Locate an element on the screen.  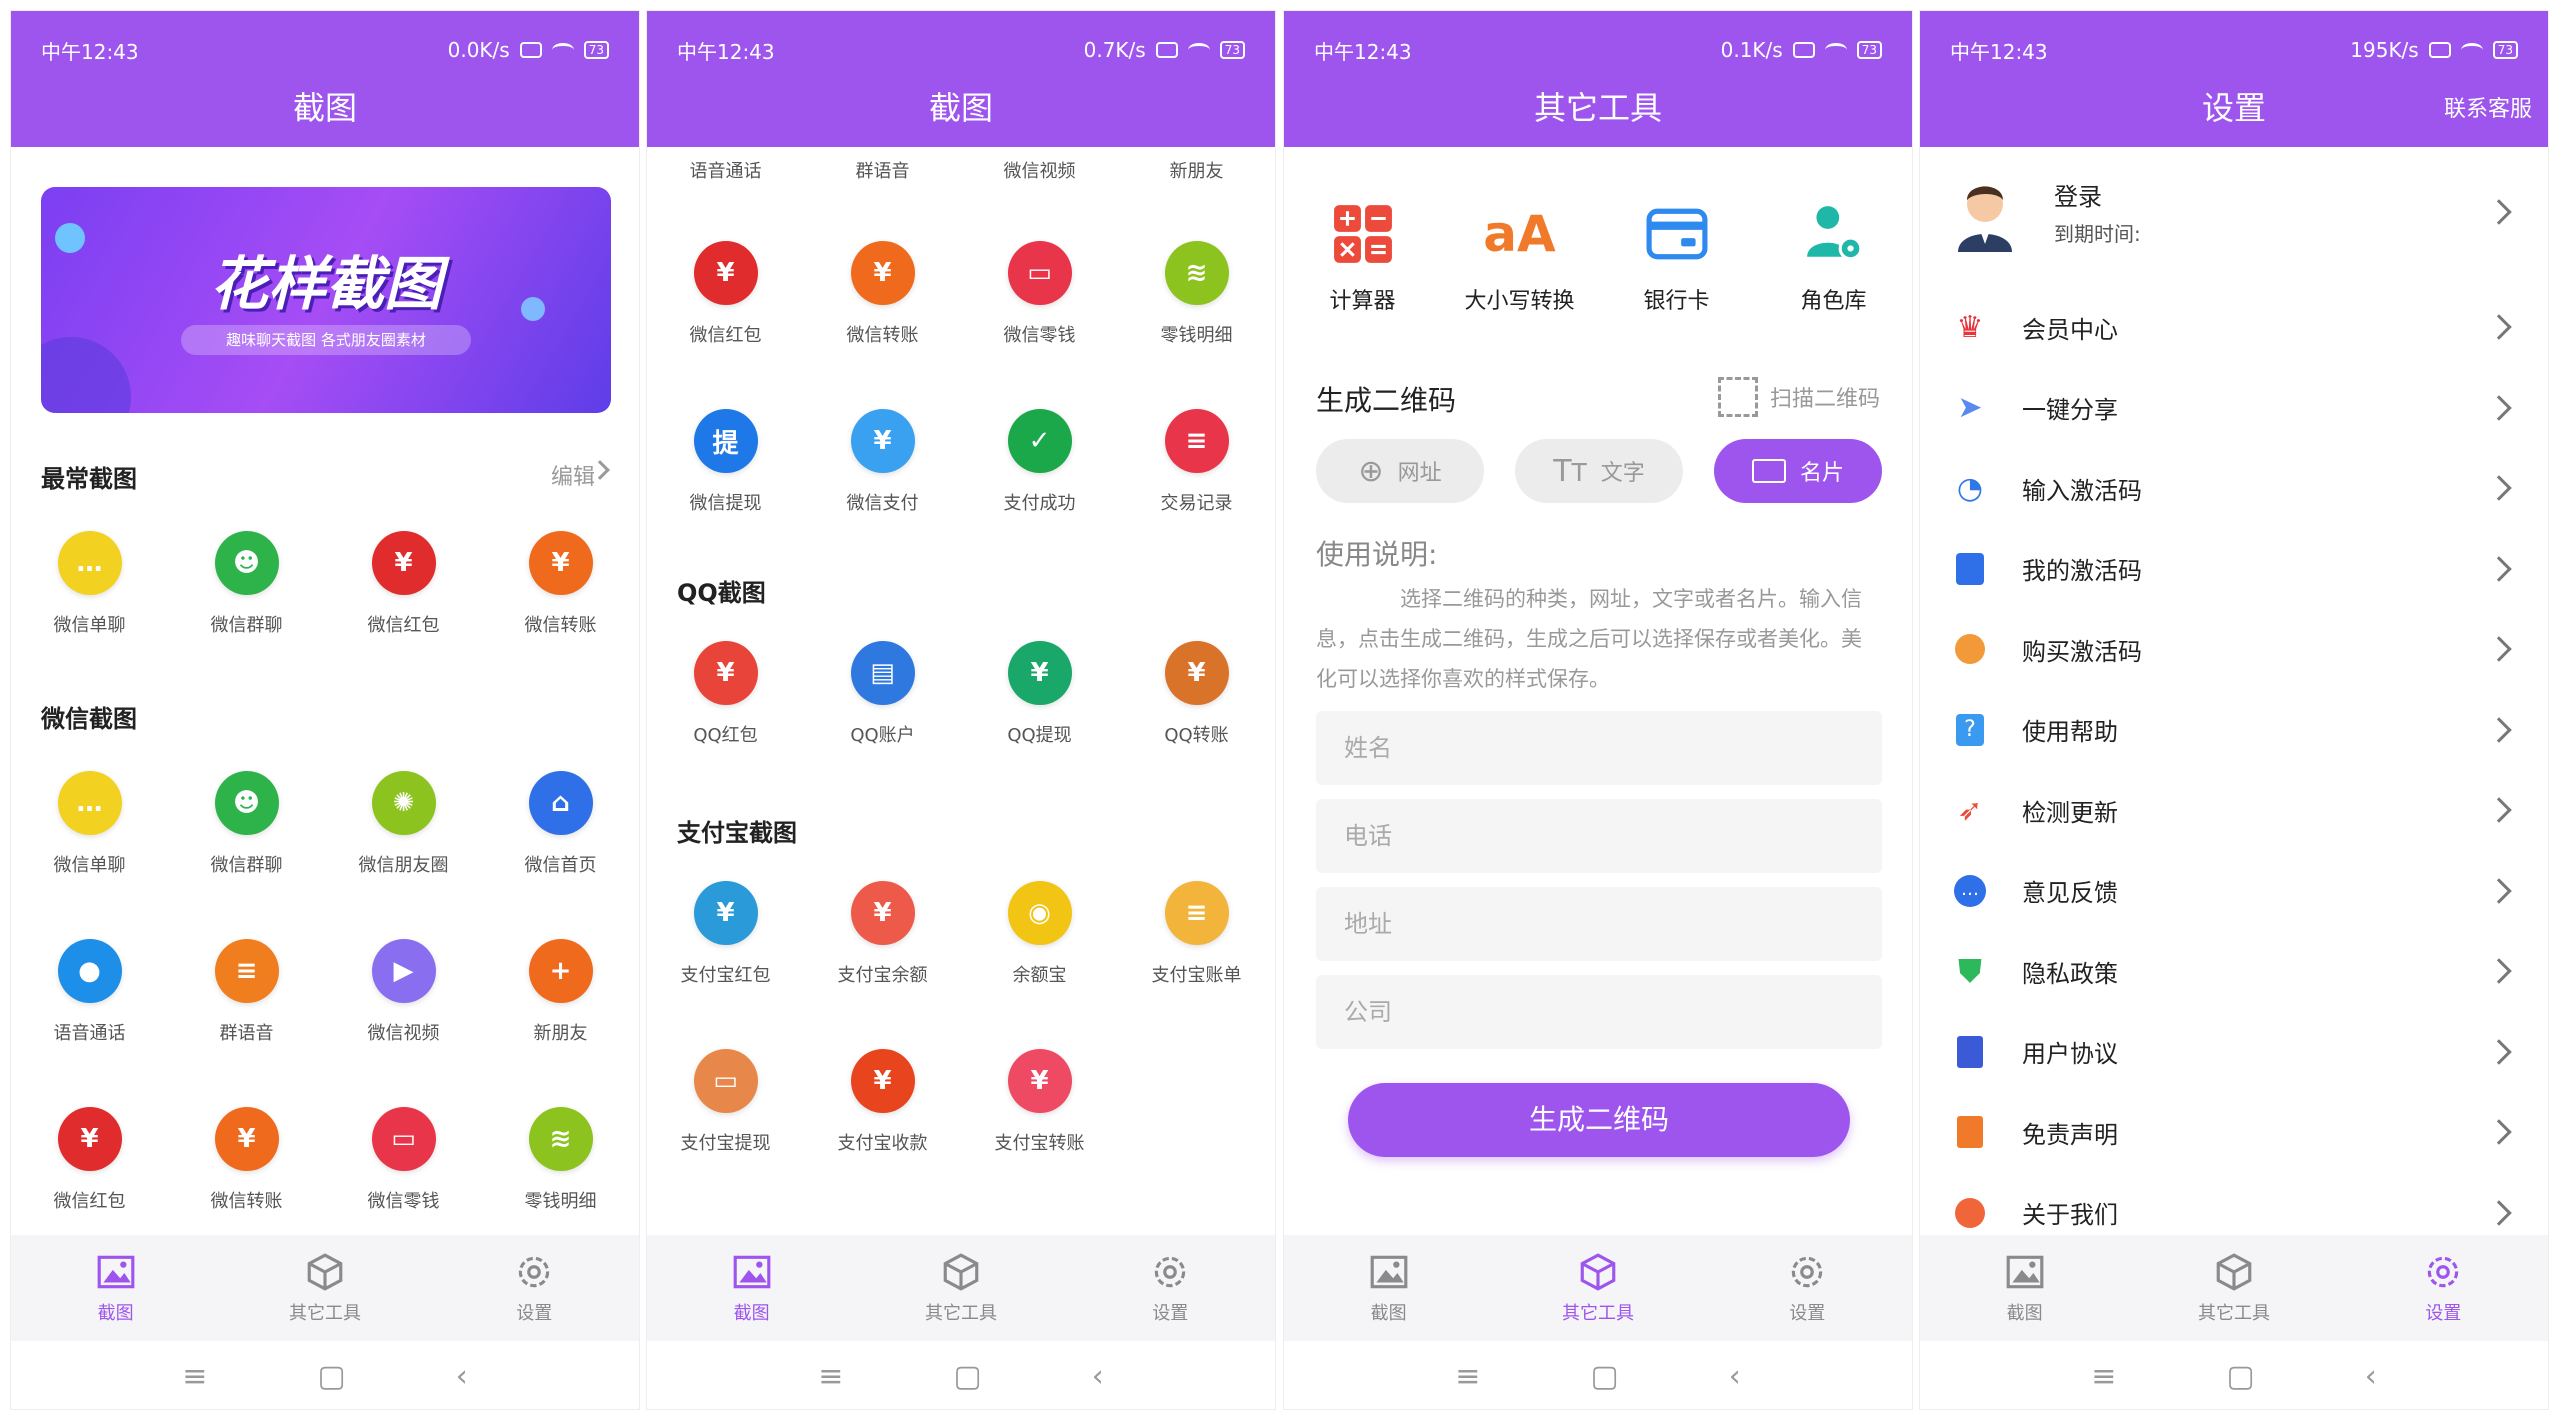
grid-item: ▭ 支付宝提现 is located at coordinates (725, 1133).